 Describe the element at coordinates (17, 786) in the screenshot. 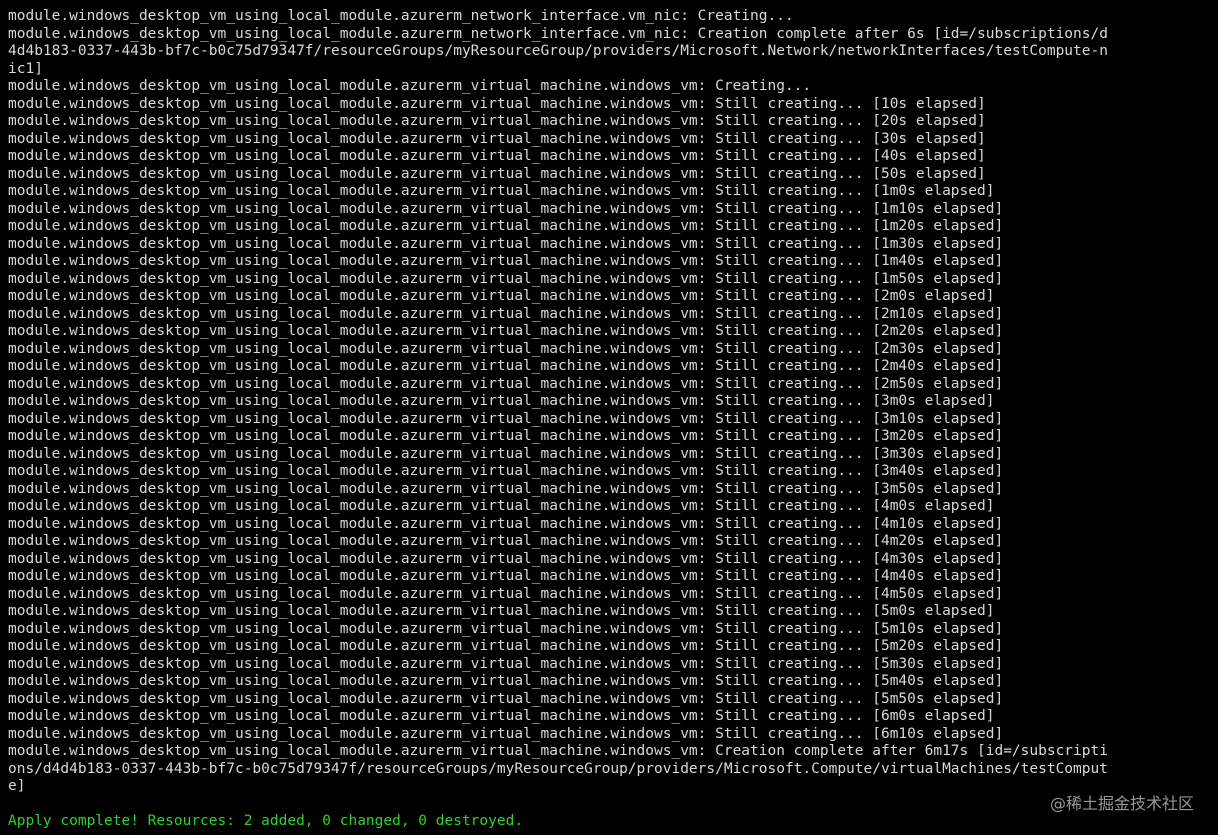

I see `terminal-line: e]` at that location.